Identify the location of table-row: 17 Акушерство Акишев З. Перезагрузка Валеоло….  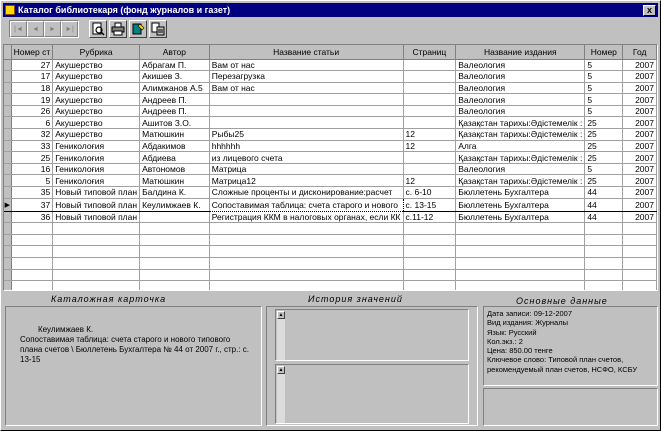
(330, 76).